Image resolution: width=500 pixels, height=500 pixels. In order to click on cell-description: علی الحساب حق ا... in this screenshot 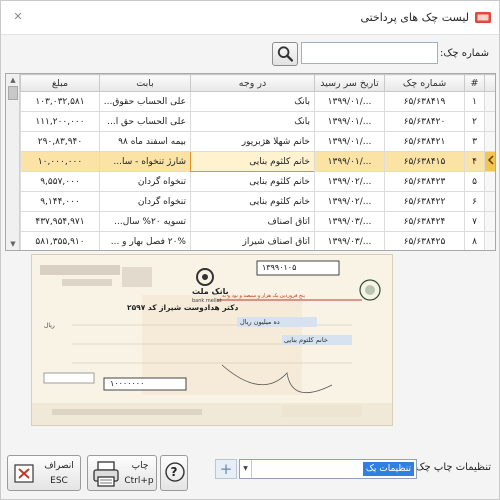, I will do `click(145, 121)`.